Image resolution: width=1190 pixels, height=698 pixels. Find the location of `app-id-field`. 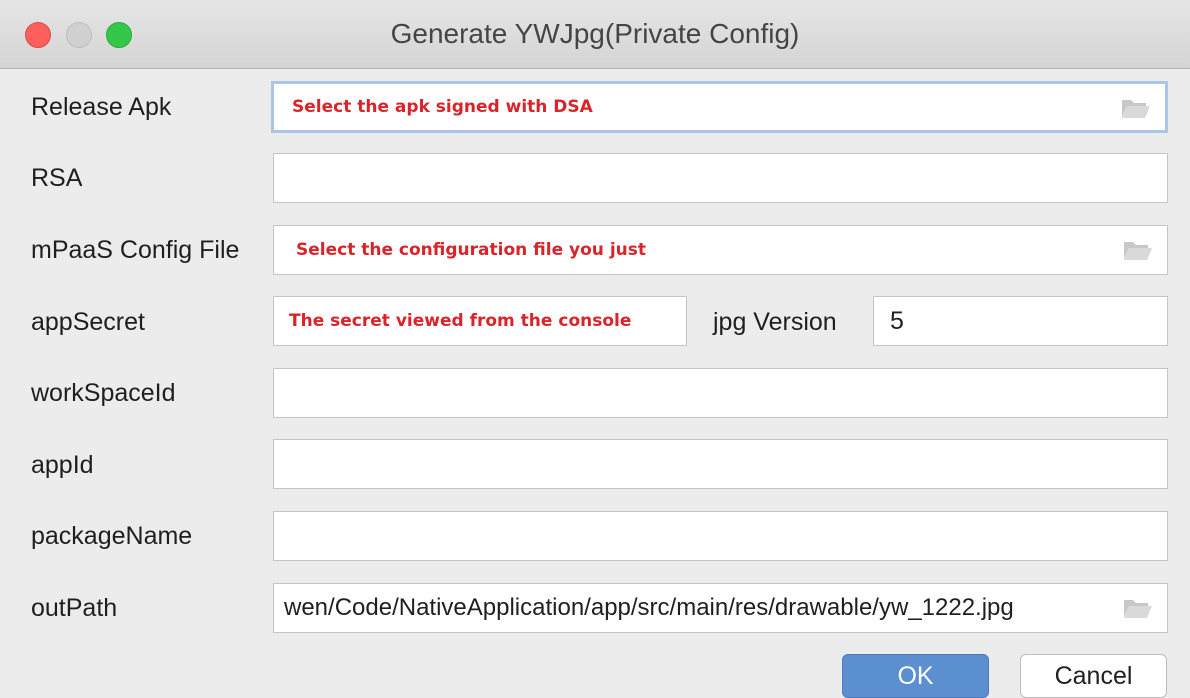

app-id-field is located at coordinates (720, 464).